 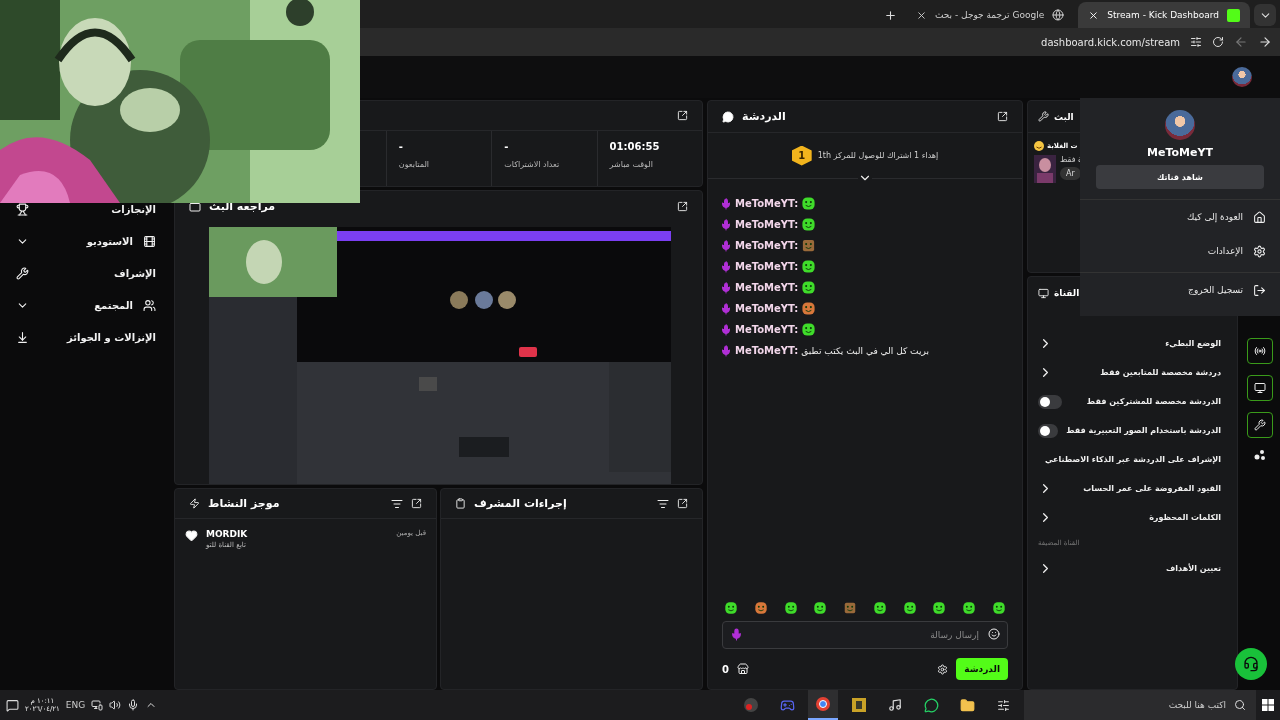 What do you see at coordinates (1260, 425) in the screenshot?
I see `tools-button` at bounding box center [1260, 425].